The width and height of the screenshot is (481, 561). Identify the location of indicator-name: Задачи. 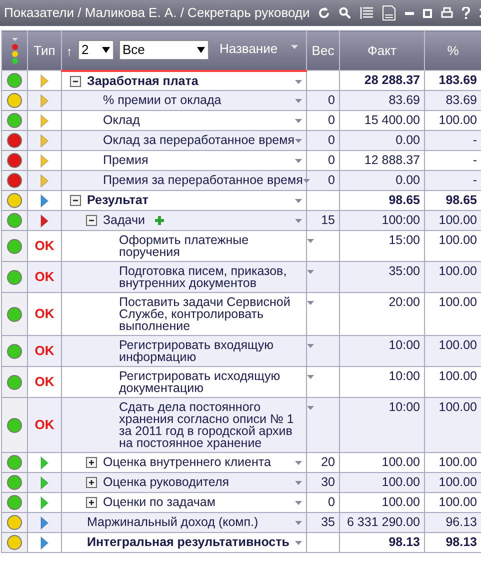
(124, 220).